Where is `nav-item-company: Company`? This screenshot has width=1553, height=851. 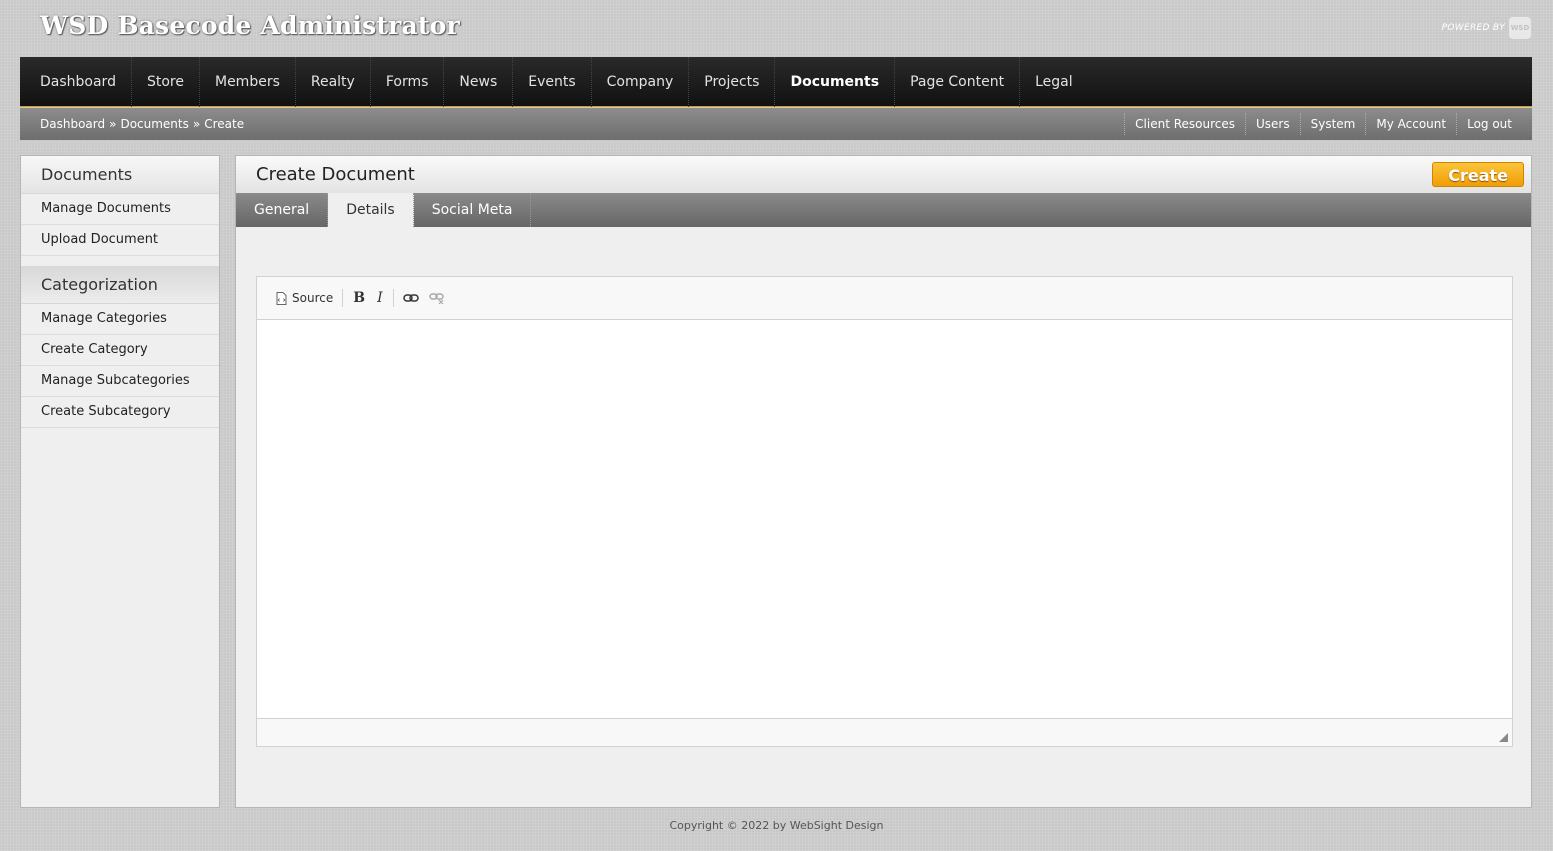 nav-item-company: Company is located at coordinates (641, 81).